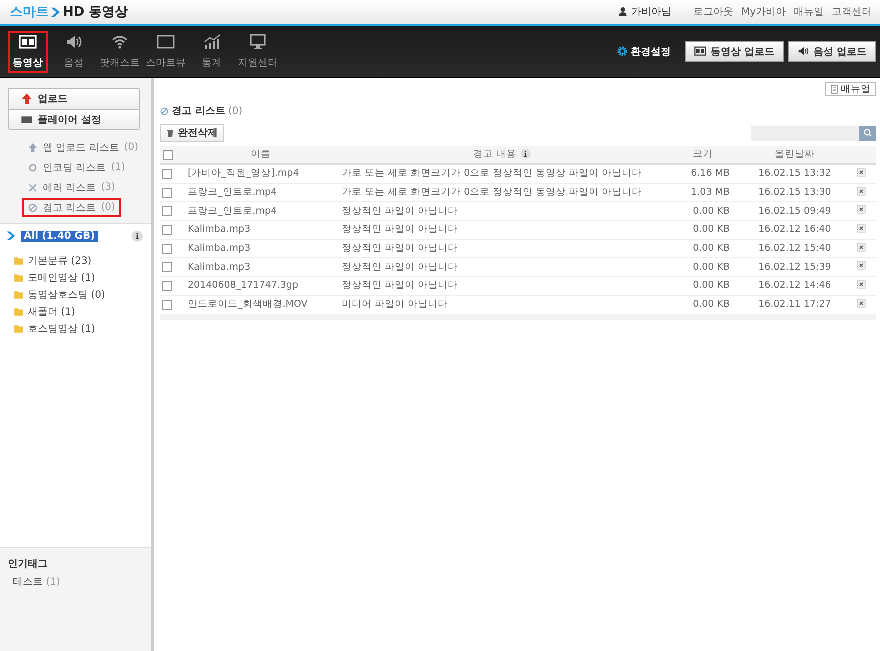  I want to click on upload-date: 16.02.15 13:32, so click(795, 174).